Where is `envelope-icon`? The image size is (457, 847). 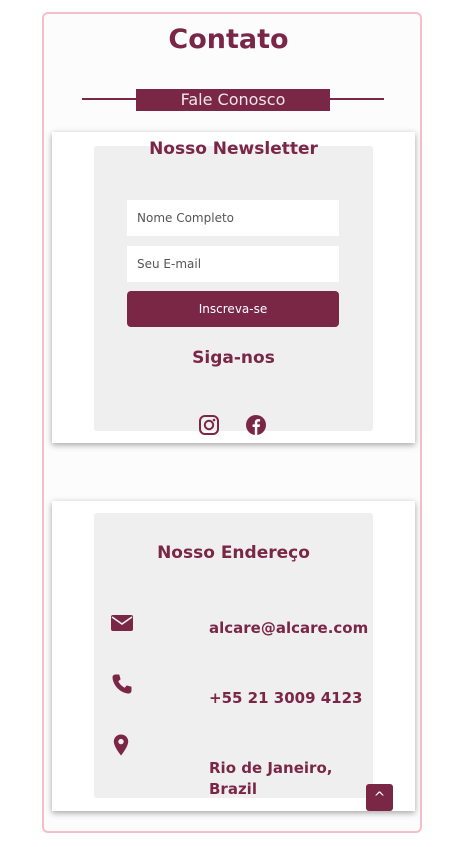
envelope-icon is located at coordinates (122, 625).